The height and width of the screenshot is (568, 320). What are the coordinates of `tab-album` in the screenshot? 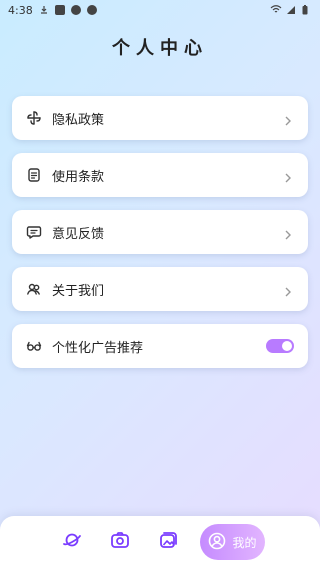 It's located at (168, 542).